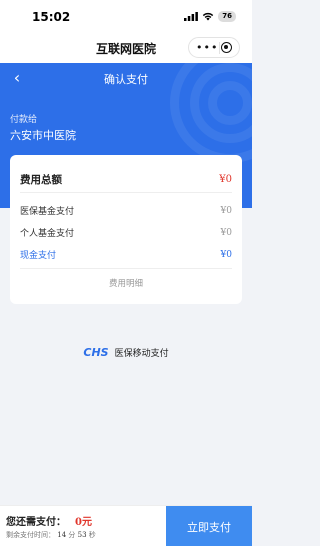 The image size is (320, 546). I want to click on more-dots-icon: •••, so click(207, 47).